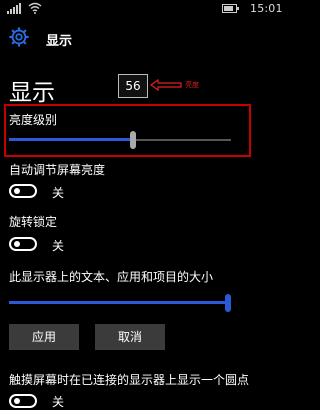 This screenshot has height=410, width=320. What do you see at coordinates (44, 337) in the screenshot?
I see `apply-button: 应用` at bounding box center [44, 337].